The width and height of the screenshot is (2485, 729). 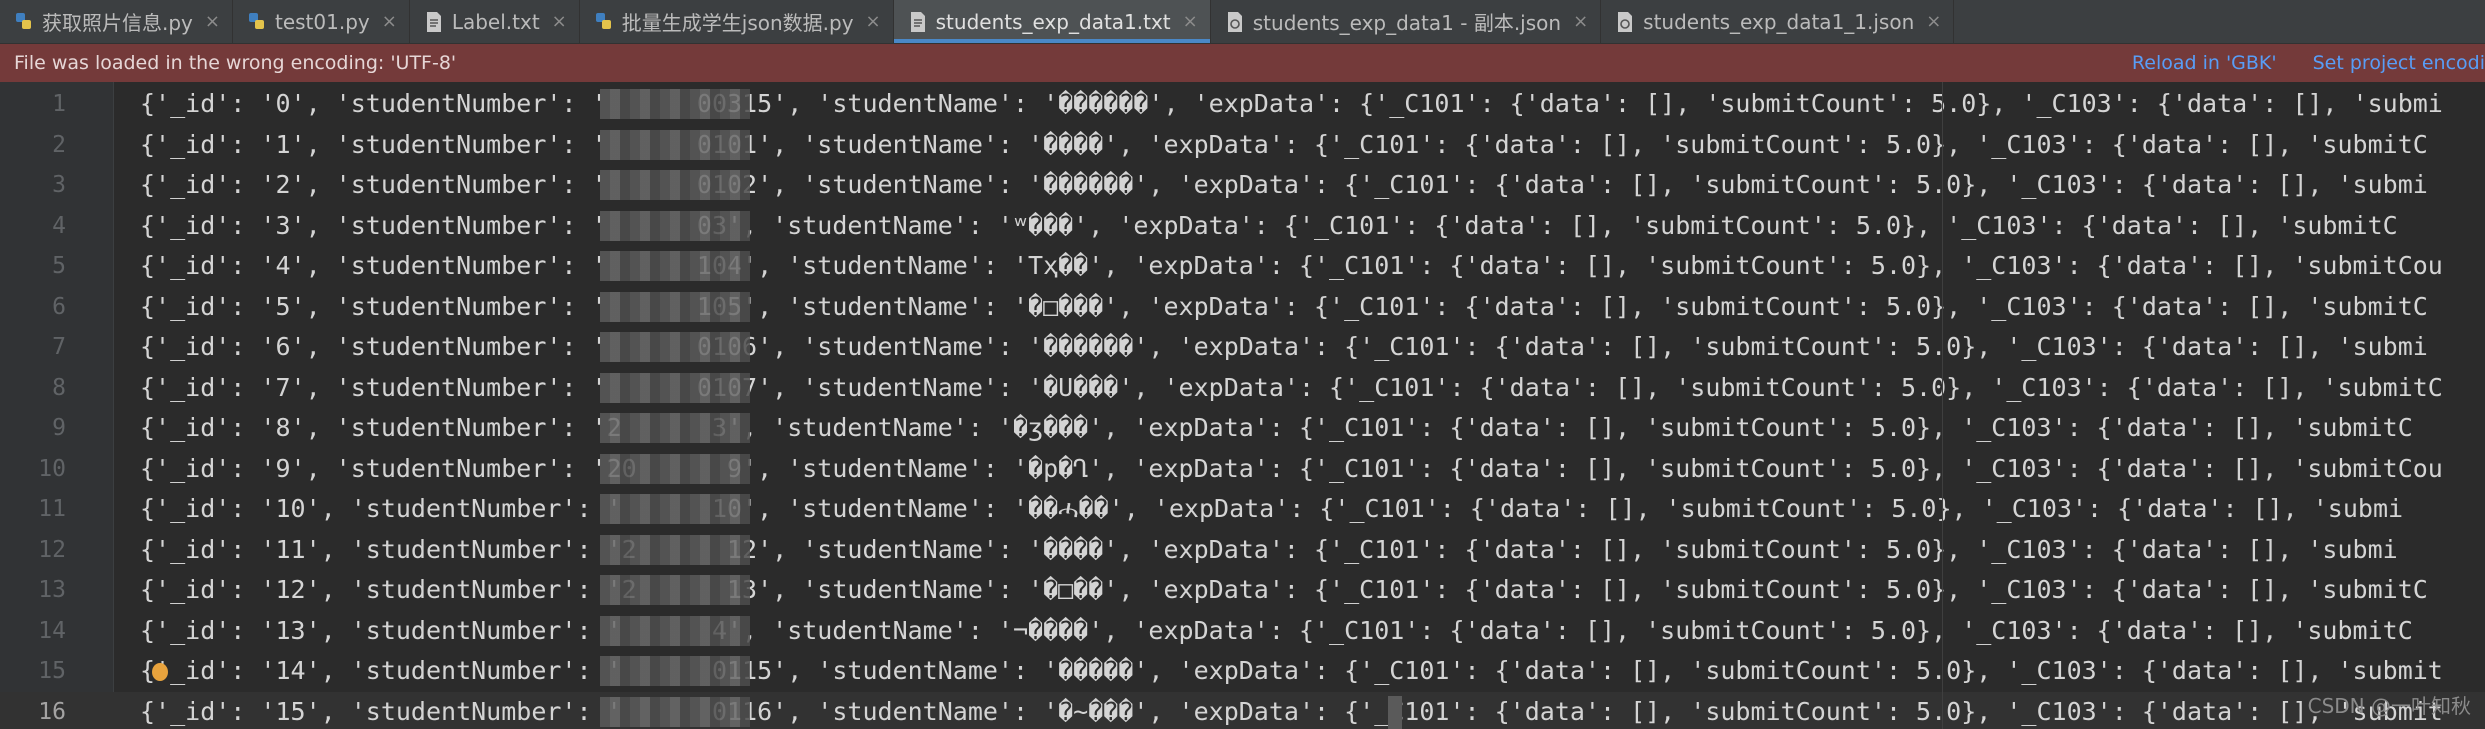 I want to click on tab-0: 获取照片信息.py ×, so click(x=116, y=21).